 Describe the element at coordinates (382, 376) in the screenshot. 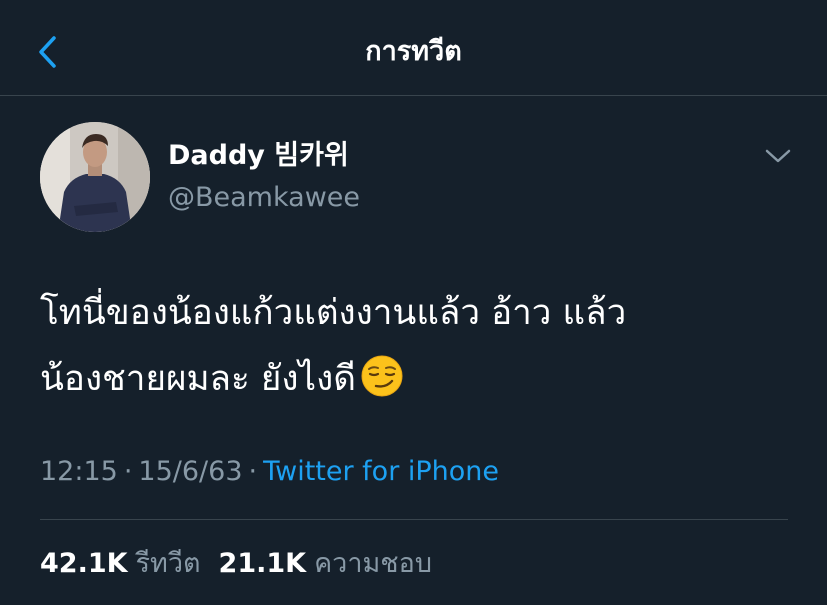

I see `smirking-face-icon` at that location.